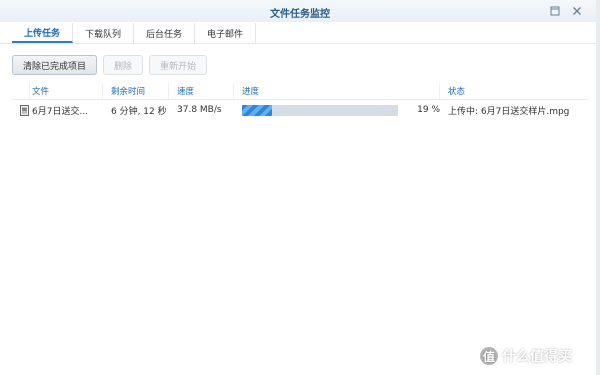 This screenshot has width=600, height=375. What do you see at coordinates (537, 357) in the screenshot?
I see `watermark-text: 什么值得买` at bounding box center [537, 357].